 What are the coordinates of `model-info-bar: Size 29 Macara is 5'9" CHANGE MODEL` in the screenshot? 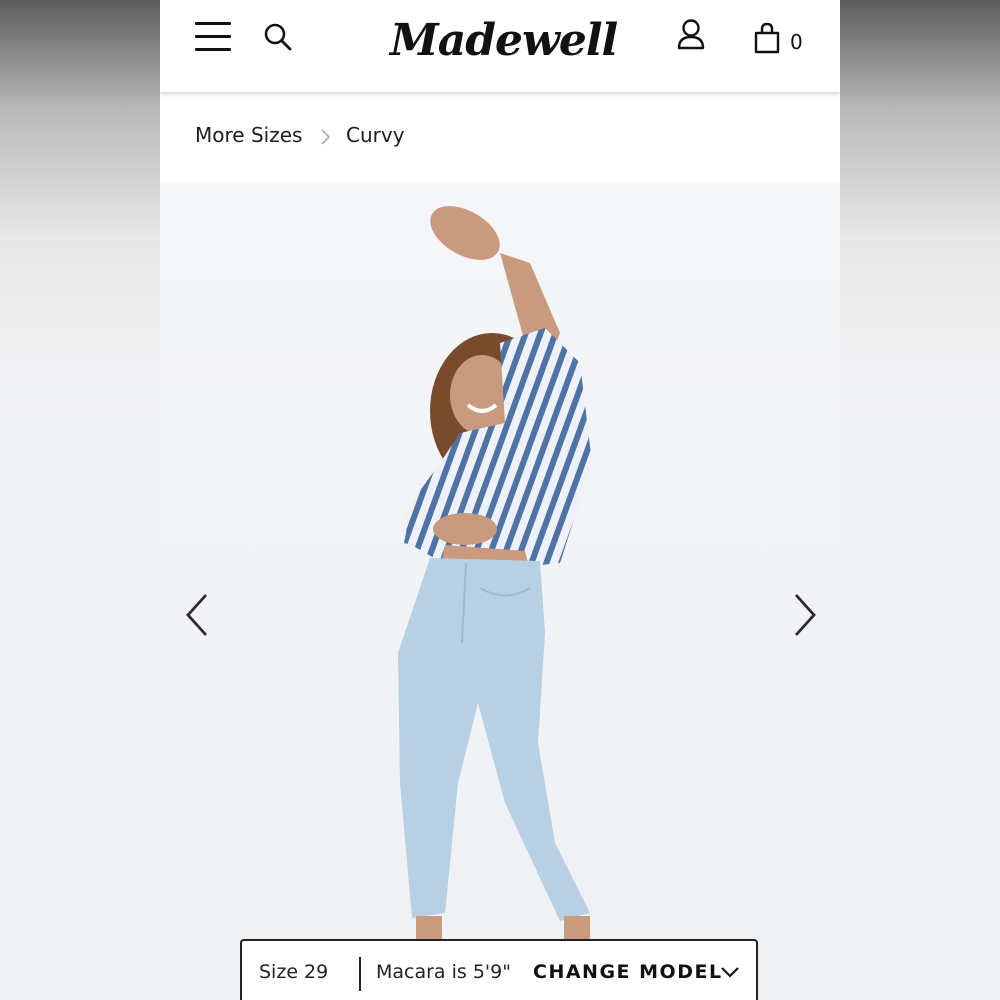 It's located at (499, 969).